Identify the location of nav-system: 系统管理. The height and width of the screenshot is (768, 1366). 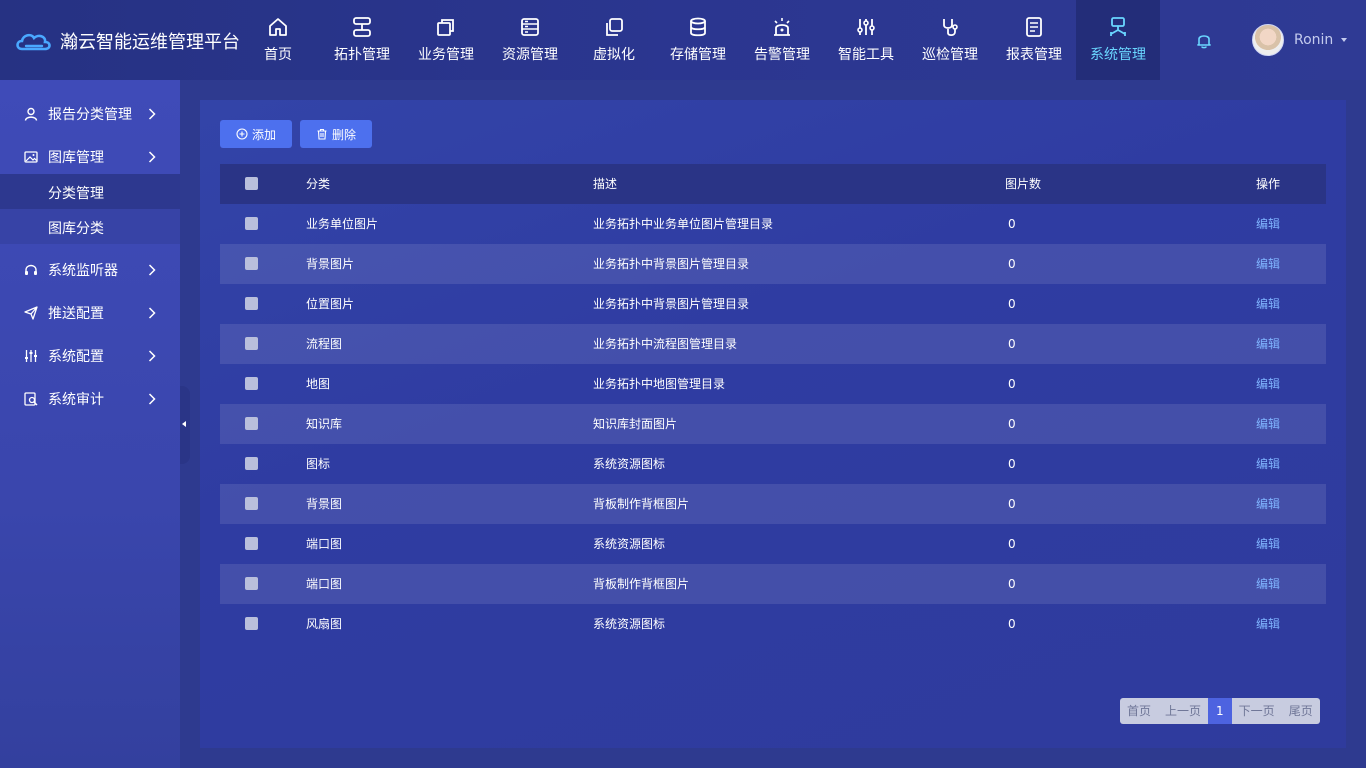
(1118, 40).